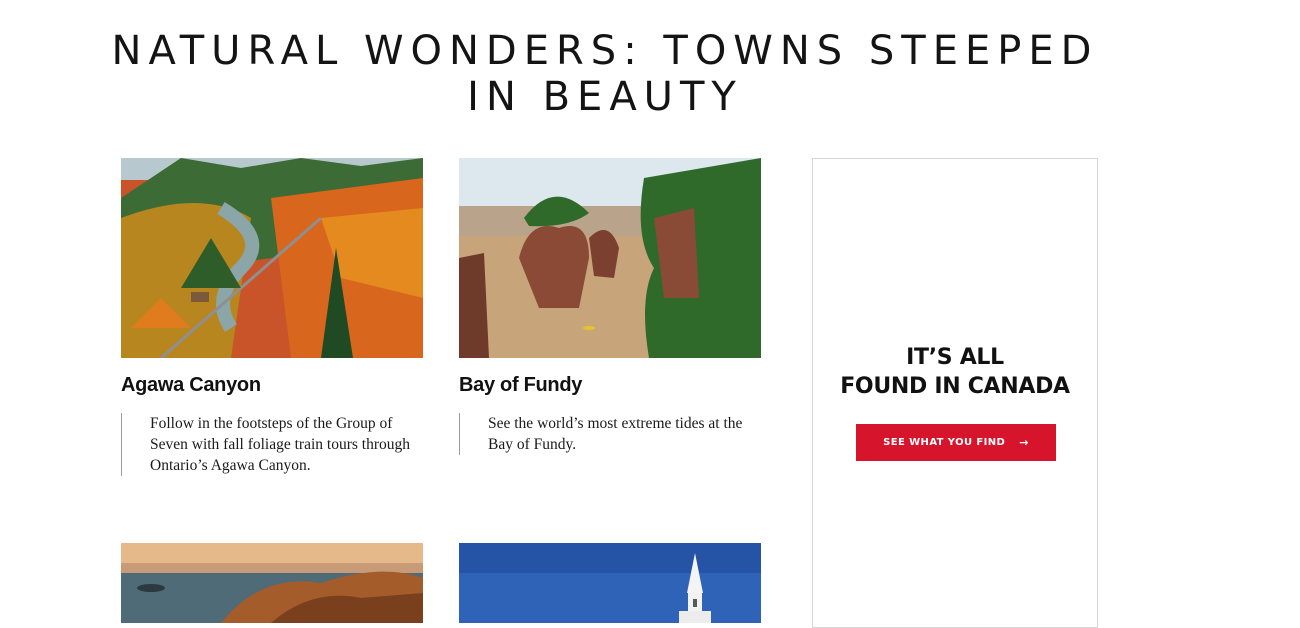 This screenshot has height=628, width=1300. Describe the element at coordinates (955, 357) in the screenshot. I see `ad-headline-line1: IT’S ALL` at that location.